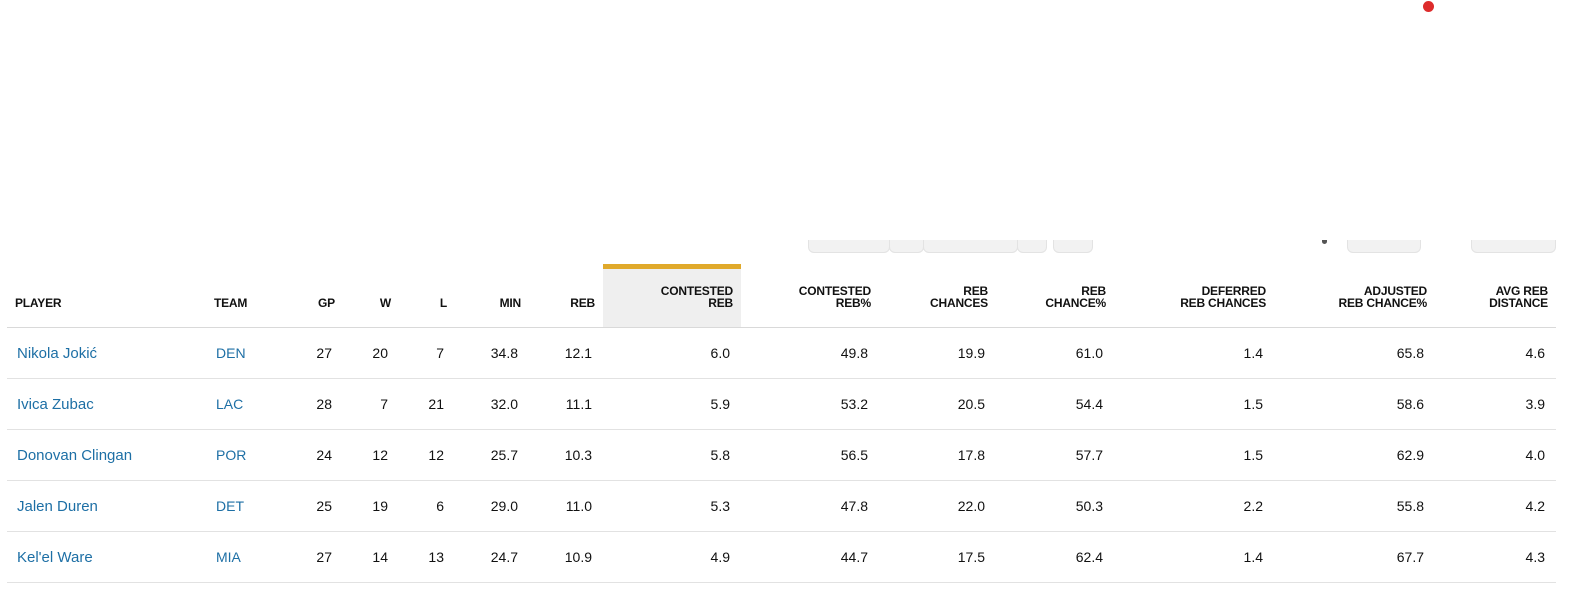  I want to click on stat-cell-w: 7, so click(371, 404).